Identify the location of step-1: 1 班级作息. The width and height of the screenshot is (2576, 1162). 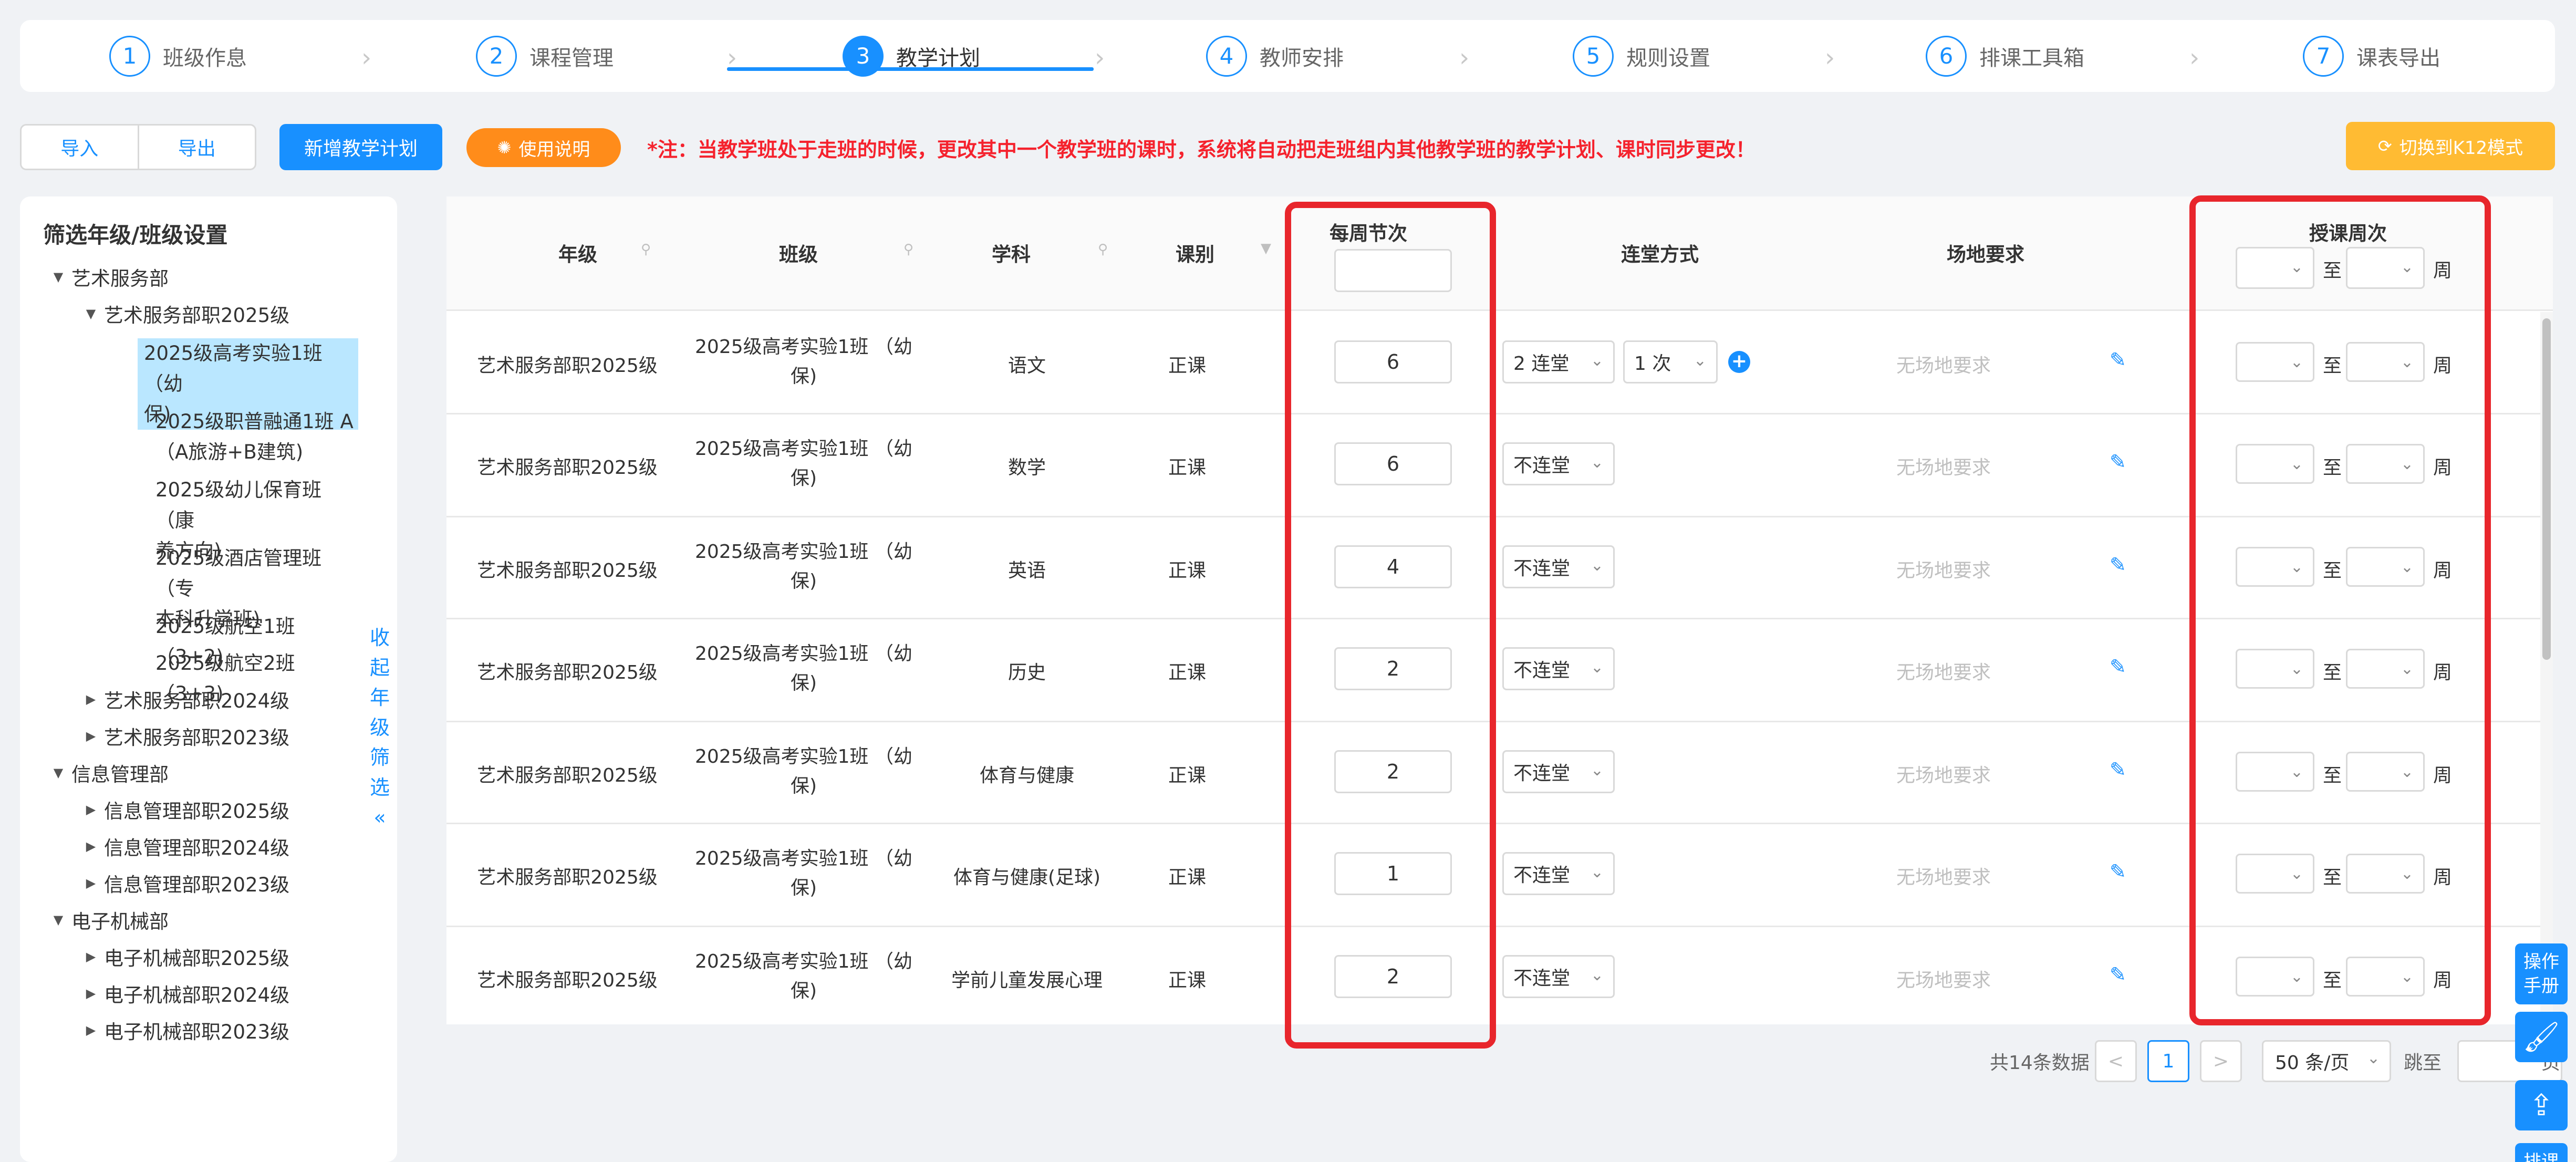
(178, 56).